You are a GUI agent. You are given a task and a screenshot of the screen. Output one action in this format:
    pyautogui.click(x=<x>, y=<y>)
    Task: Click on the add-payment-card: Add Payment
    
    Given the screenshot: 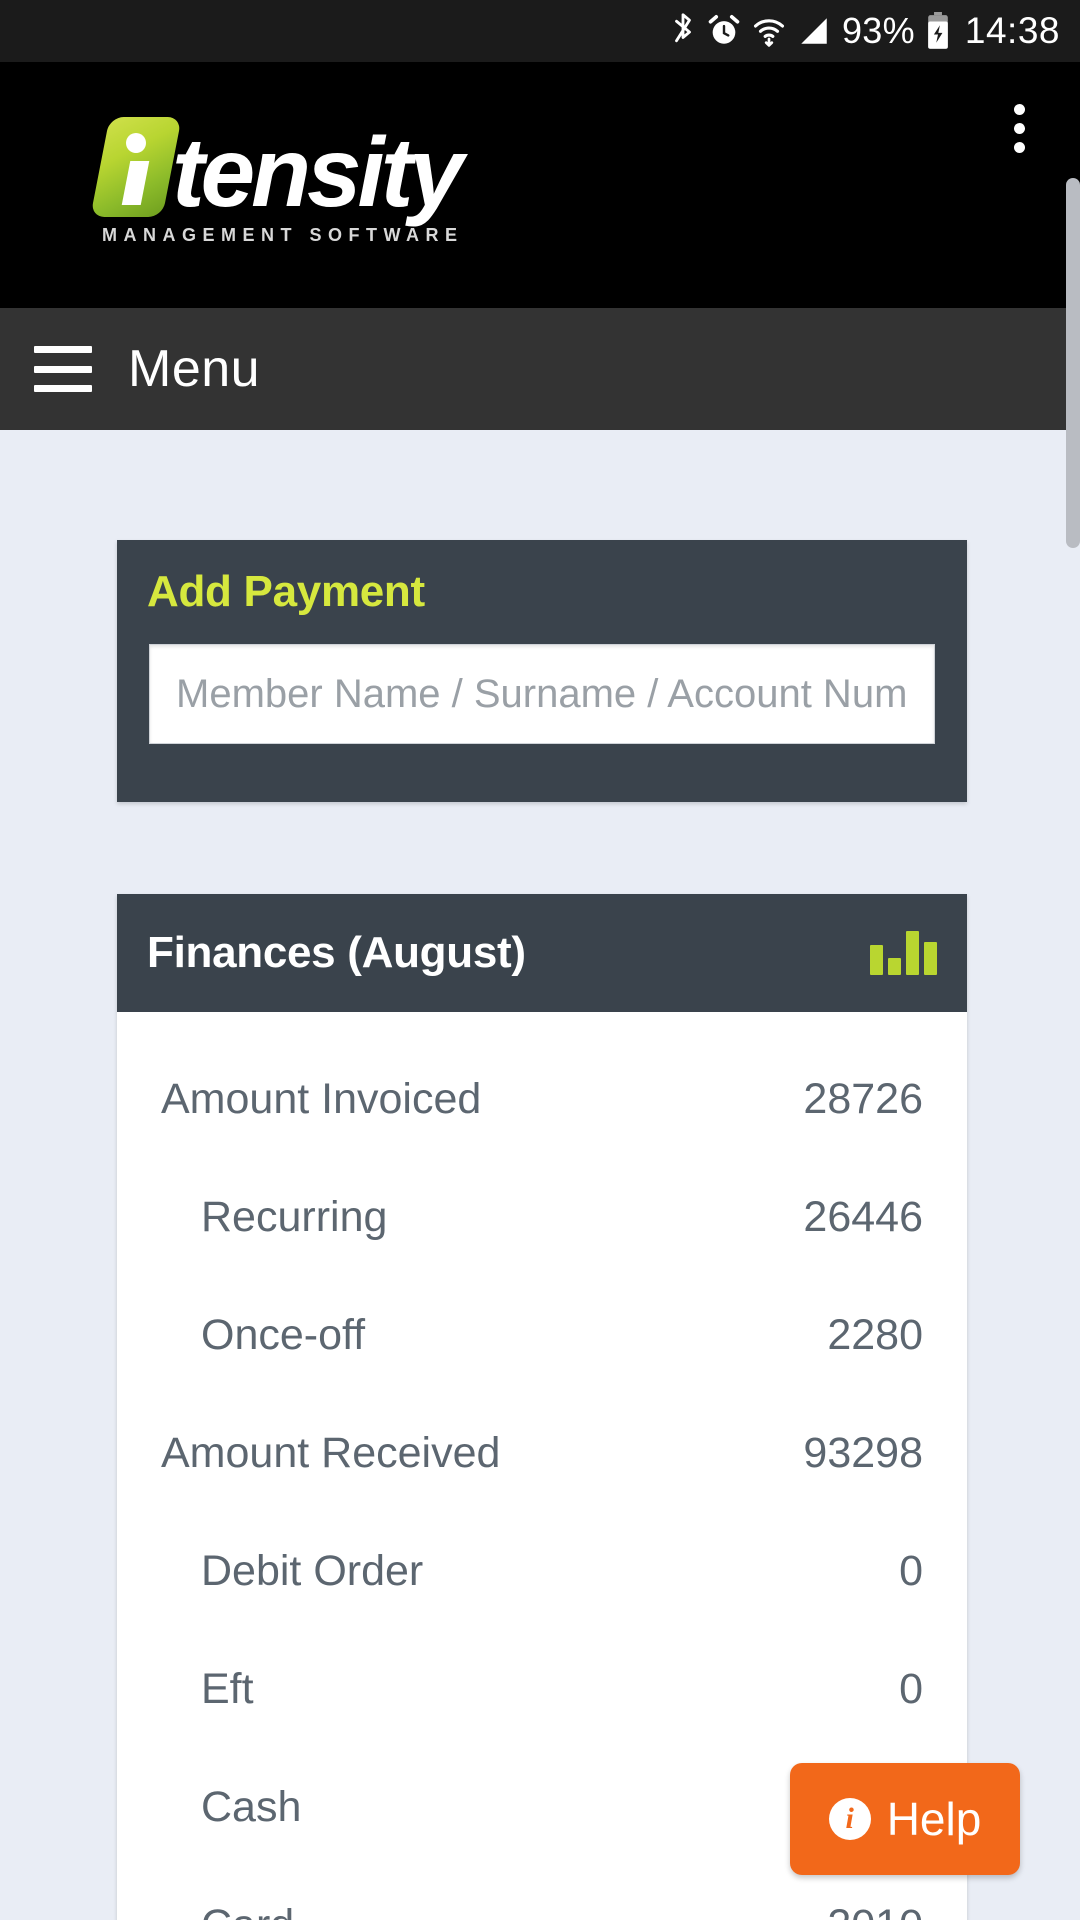 What is the action you would take?
    pyautogui.click(x=542, y=671)
    